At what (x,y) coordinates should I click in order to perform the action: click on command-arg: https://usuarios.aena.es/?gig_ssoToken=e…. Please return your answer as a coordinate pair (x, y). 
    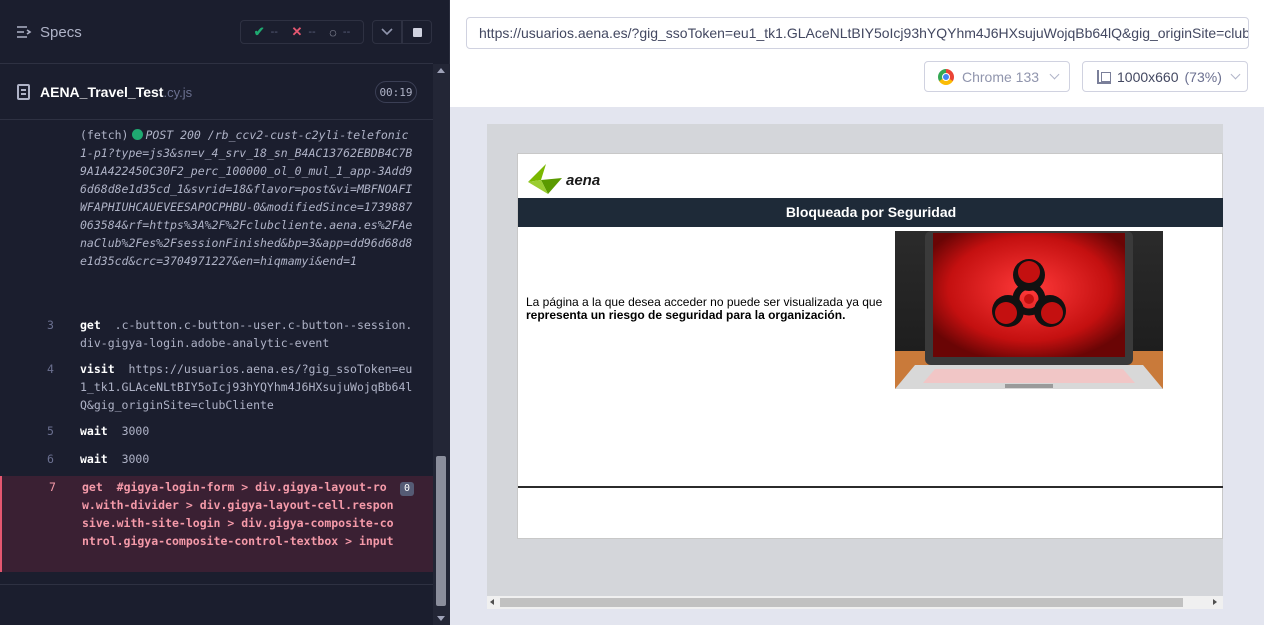
    Looking at the image, I should click on (246, 387).